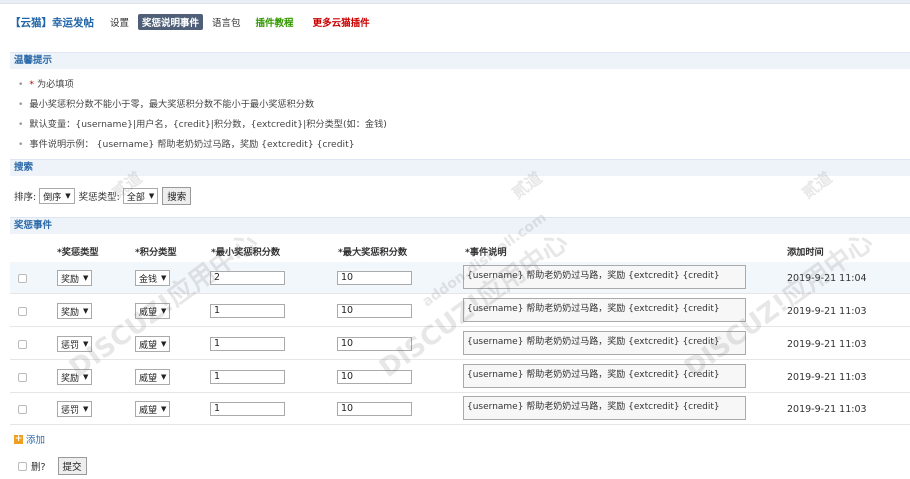  I want to click on type-select: 全部 ▼, so click(140, 196).